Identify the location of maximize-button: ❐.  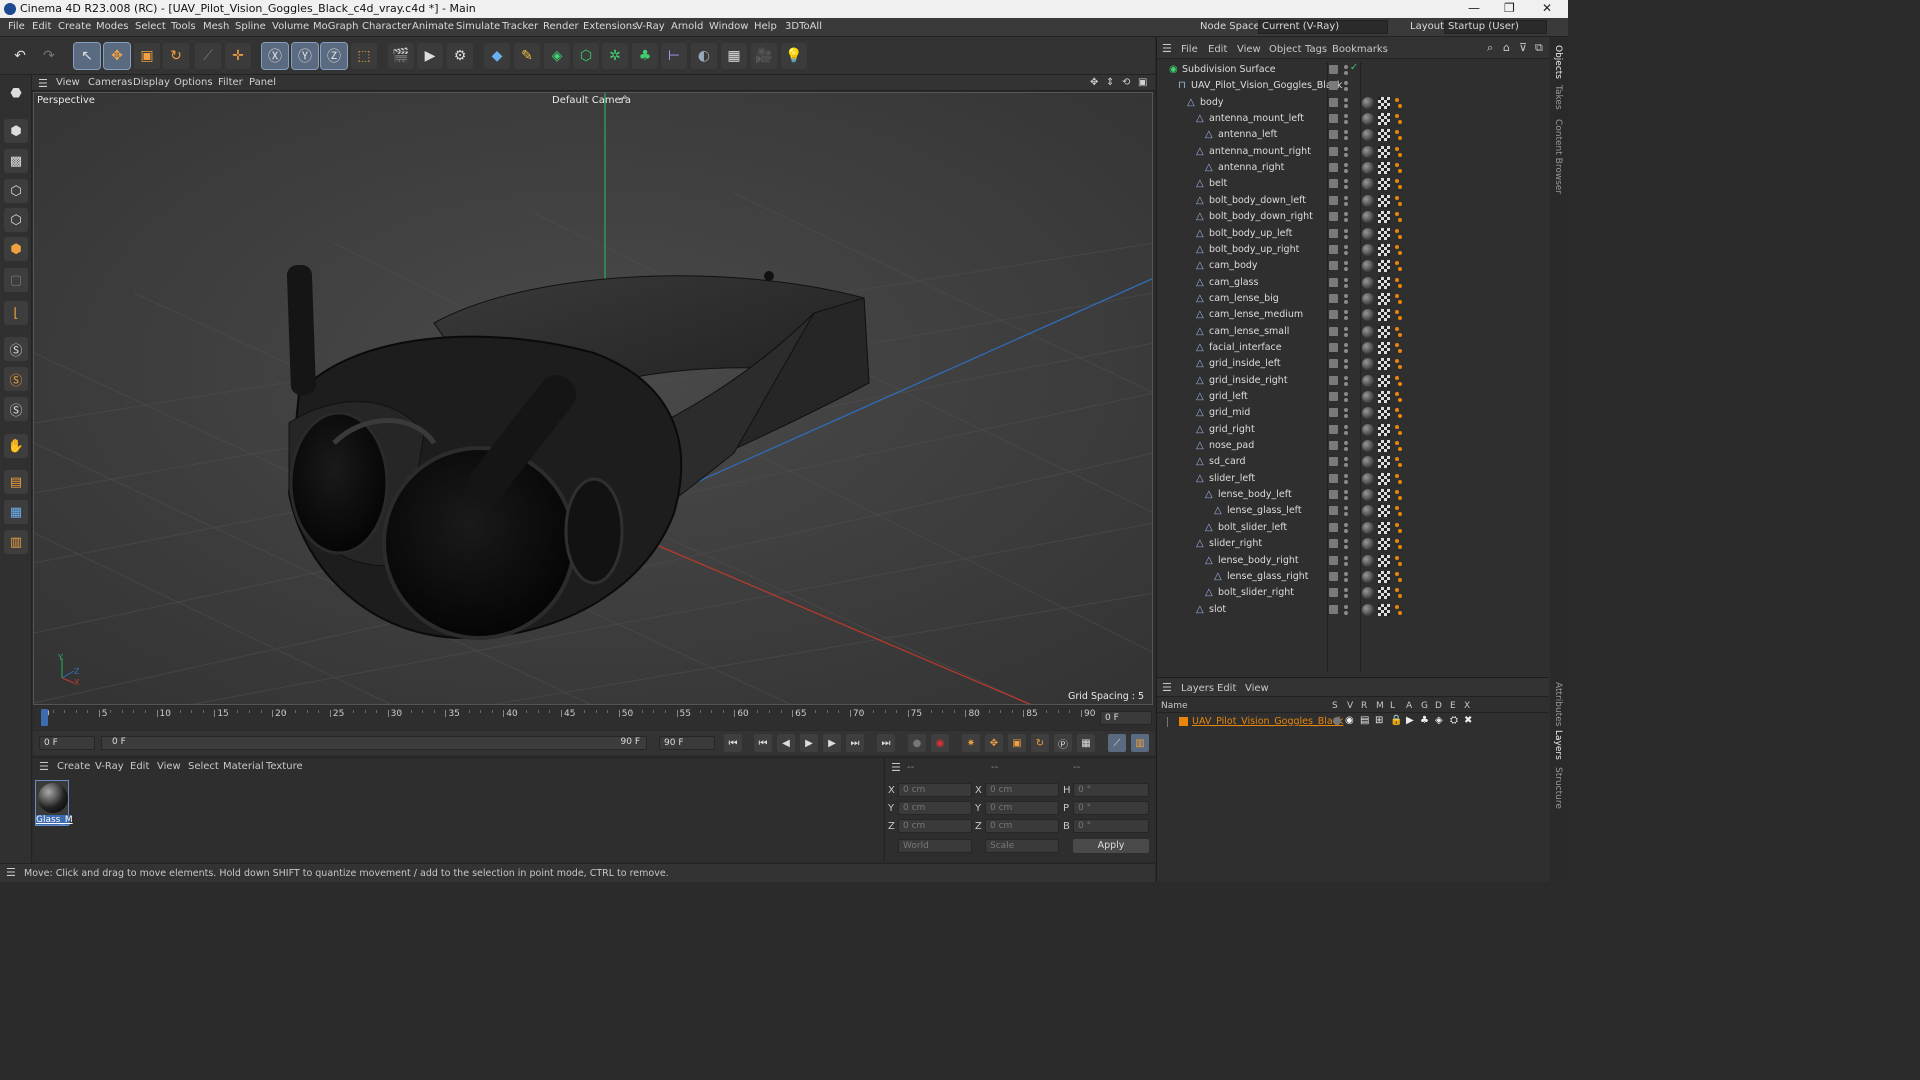
(1509, 8).